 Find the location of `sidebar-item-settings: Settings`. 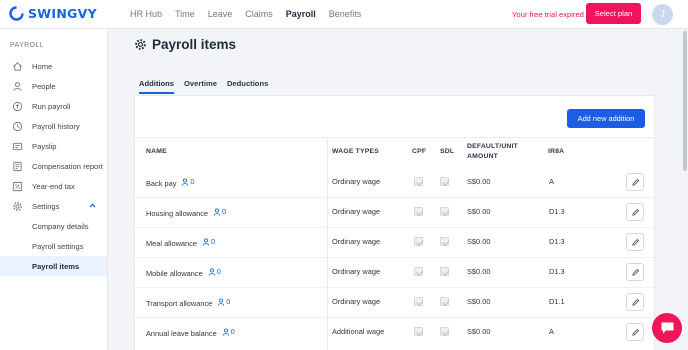

sidebar-item-settings: Settings is located at coordinates (53, 206).